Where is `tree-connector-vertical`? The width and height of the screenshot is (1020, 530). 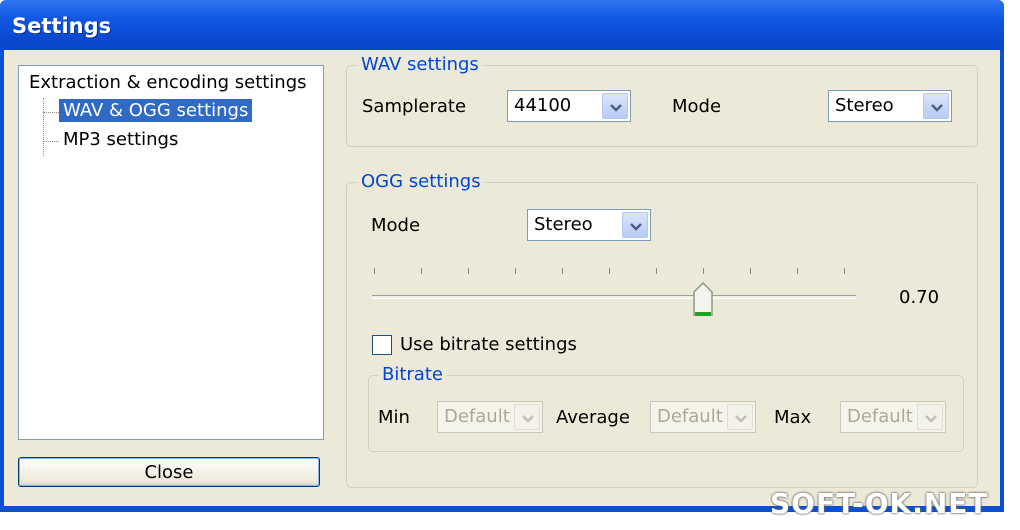 tree-connector-vertical is located at coordinates (43, 127).